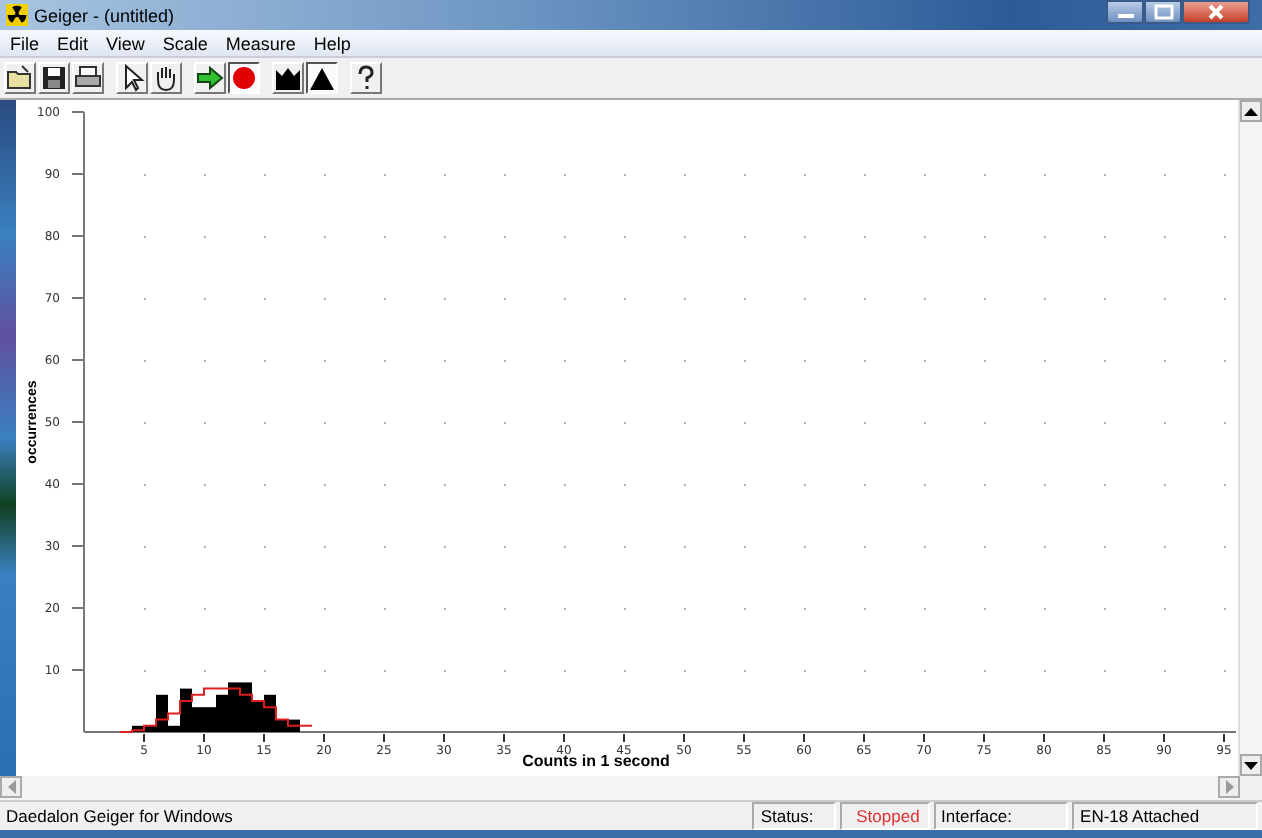 The width and height of the screenshot is (1262, 838). Describe the element at coordinates (1165, 816) in the screenshot. I see `interface-value: EN-18 Attached` at that location.